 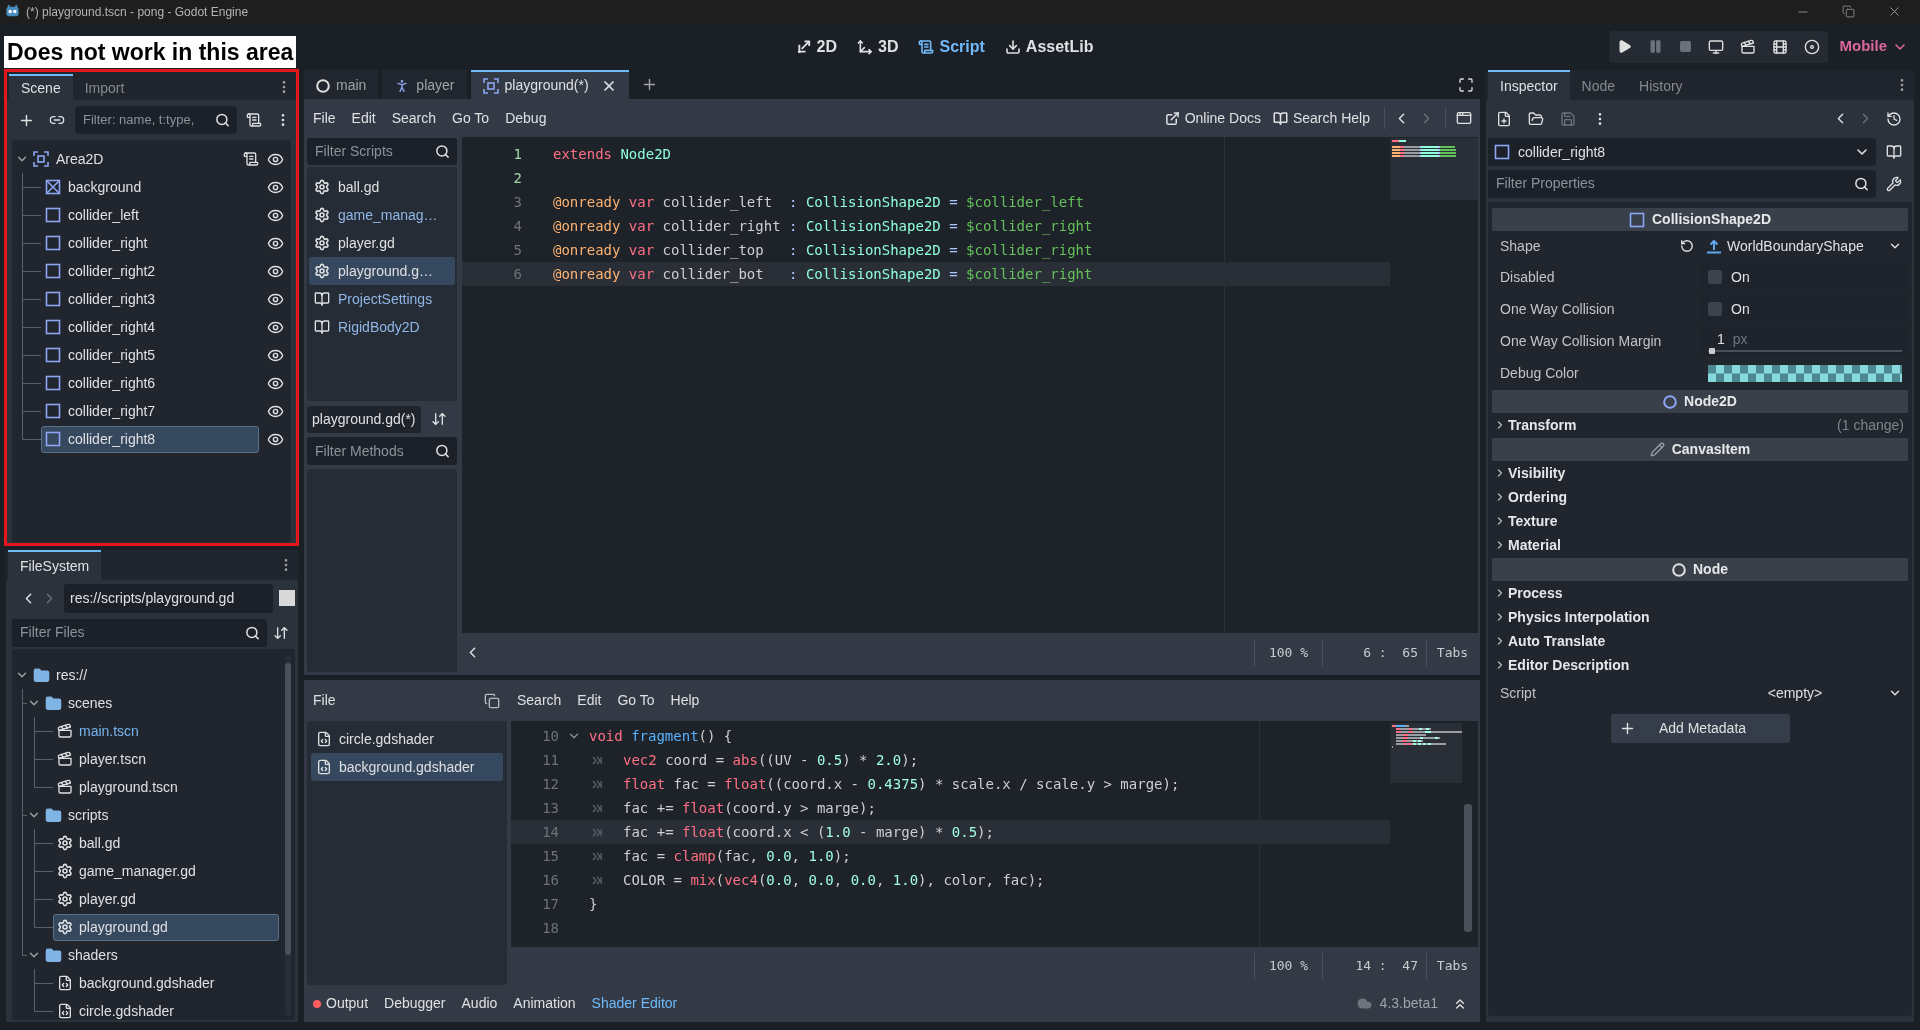 I want to click on film-icon, so click(x=1779, y=46).